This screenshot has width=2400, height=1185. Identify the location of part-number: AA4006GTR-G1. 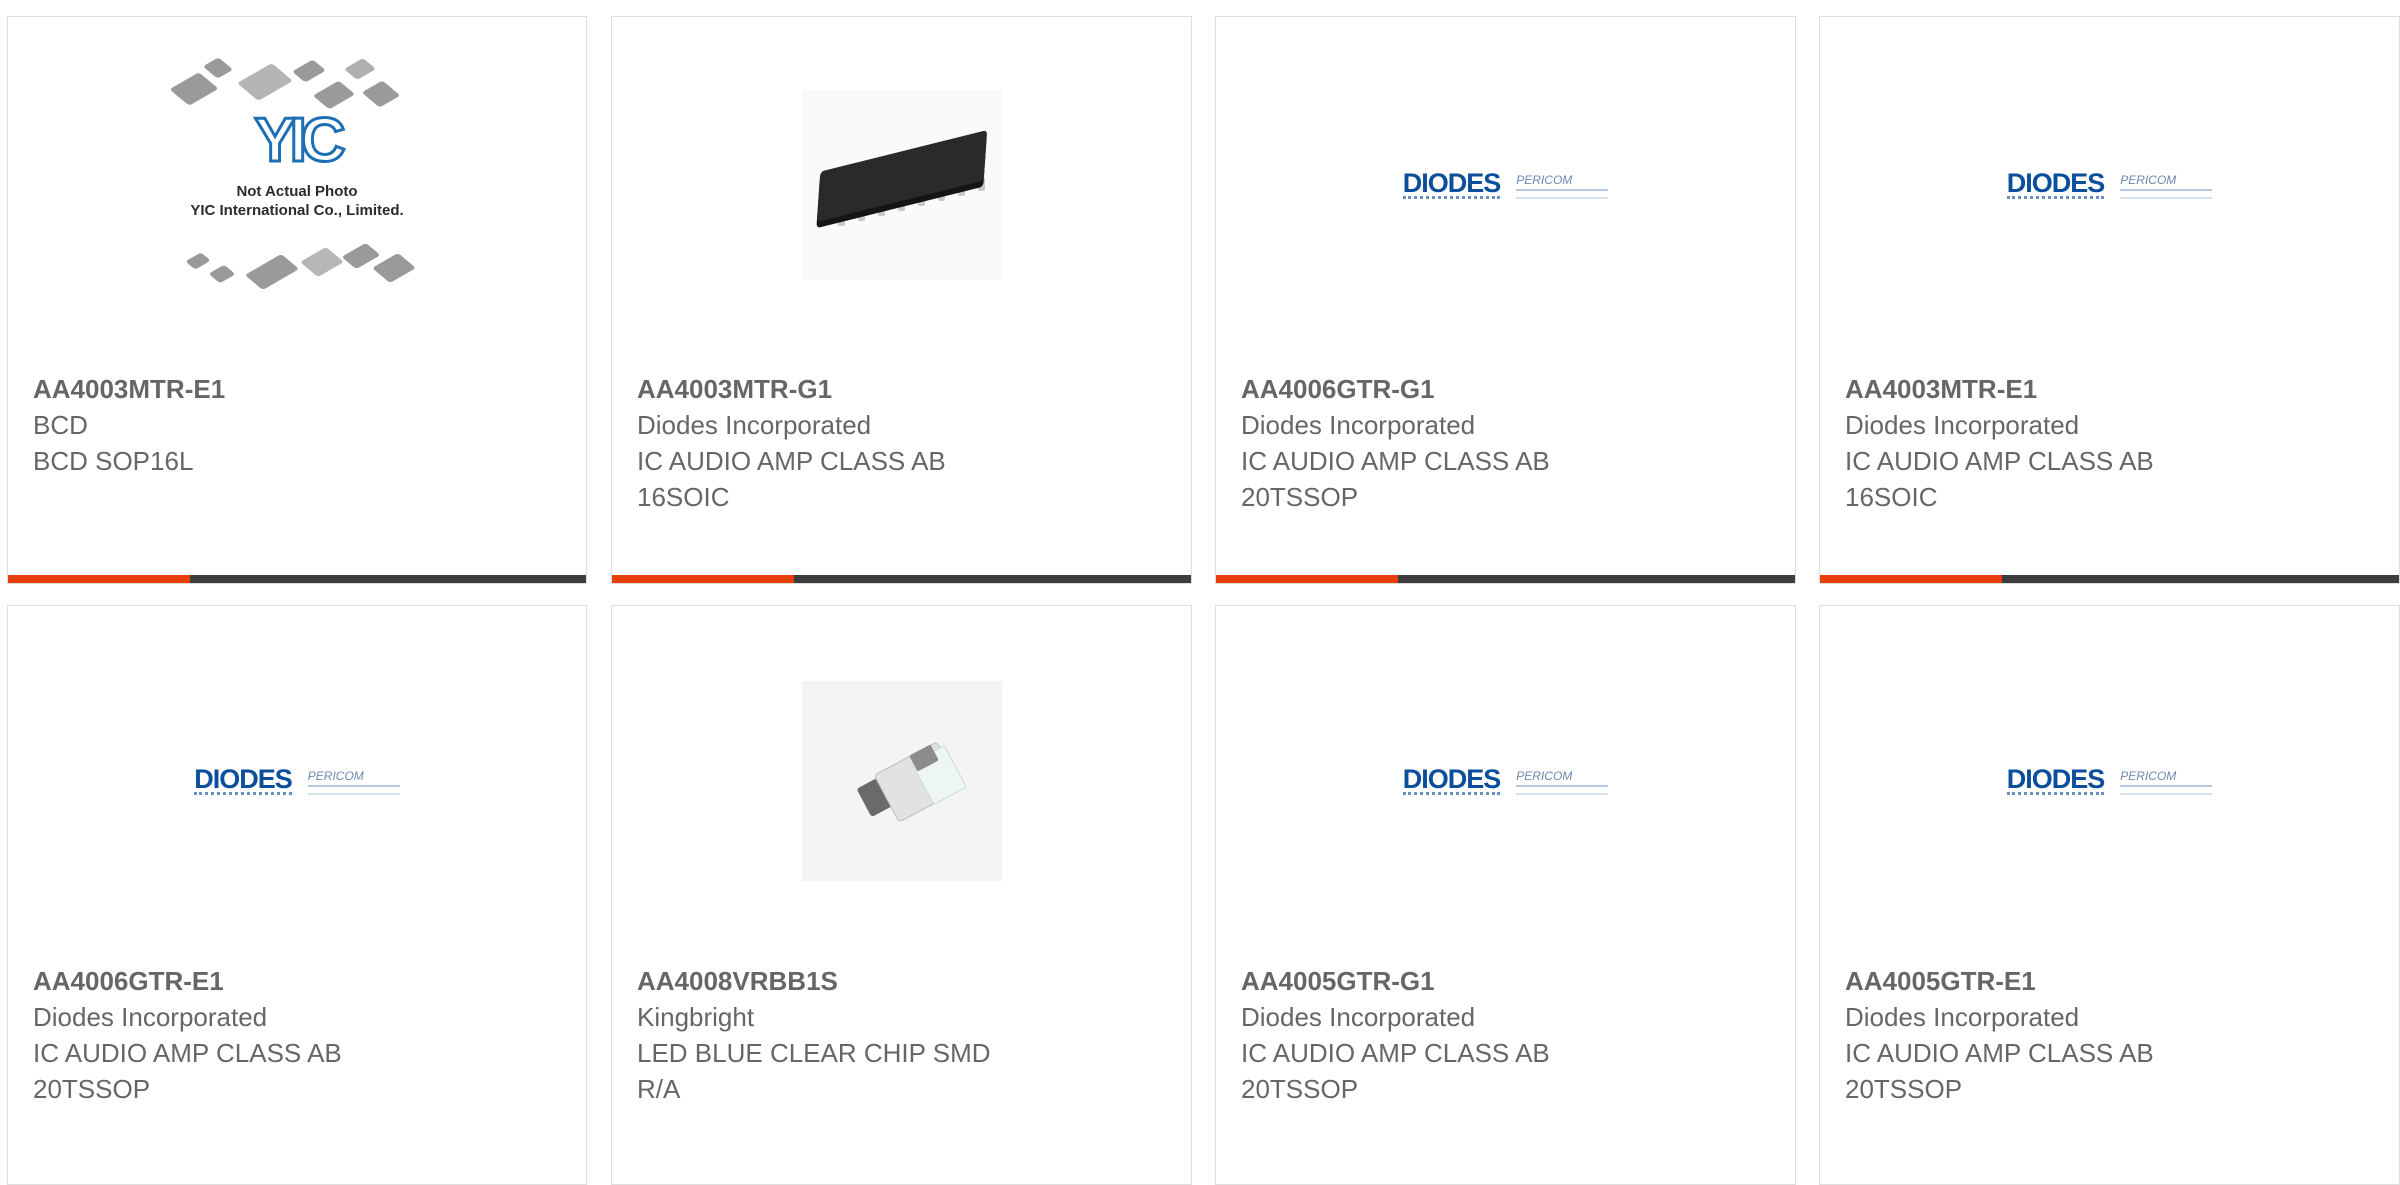
(1513, 382).